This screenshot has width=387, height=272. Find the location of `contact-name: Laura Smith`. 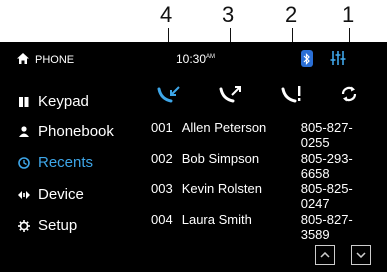

contact-name: Laura Smith is located at coordinates (216, 219).